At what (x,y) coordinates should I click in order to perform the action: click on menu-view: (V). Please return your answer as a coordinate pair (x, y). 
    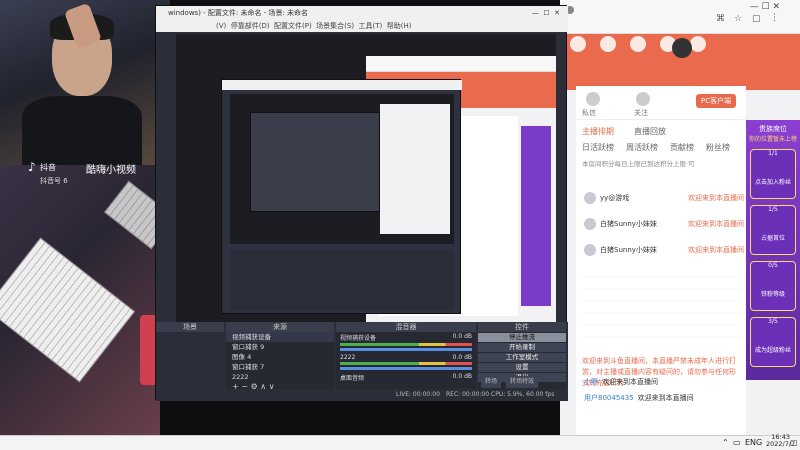
    Looking at the image, I should click on (221, 26).